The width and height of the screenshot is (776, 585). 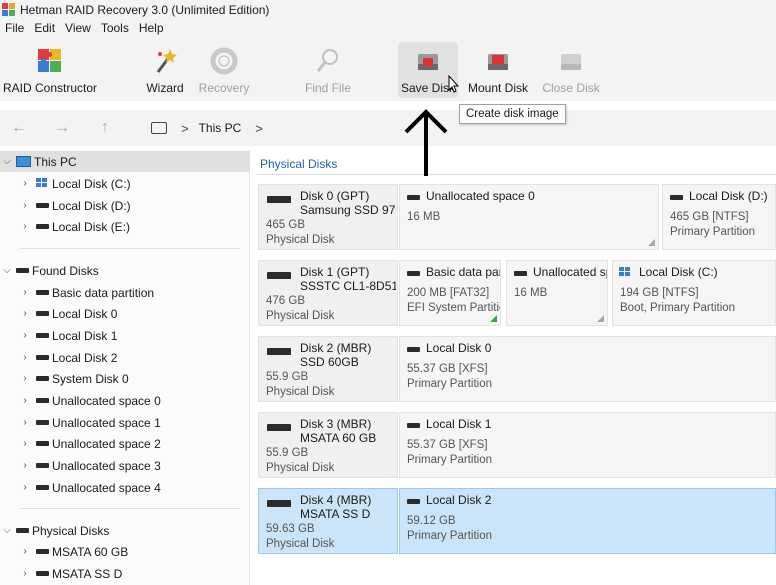 What do you see at coordinates (14, 28) in the screenshot?
I see `menu-file: File` at bounding box center [14, 28].